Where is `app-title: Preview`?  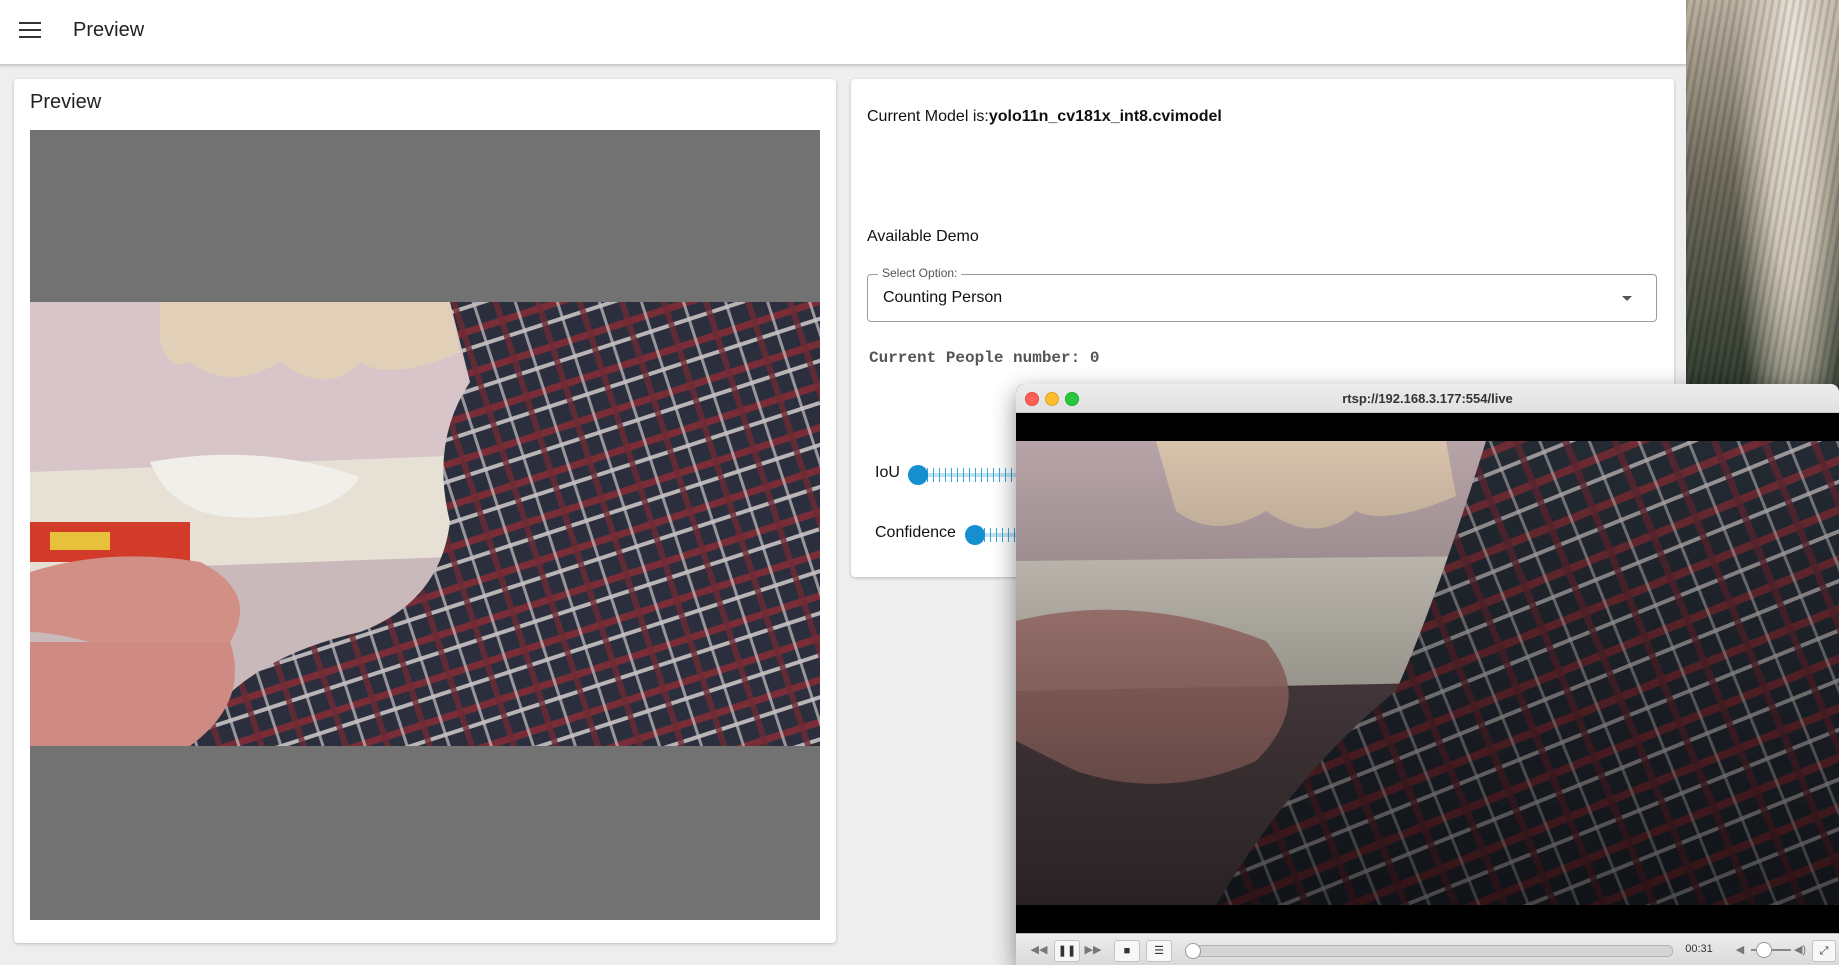
app-title: Preview is located at coordinates (109, 30).